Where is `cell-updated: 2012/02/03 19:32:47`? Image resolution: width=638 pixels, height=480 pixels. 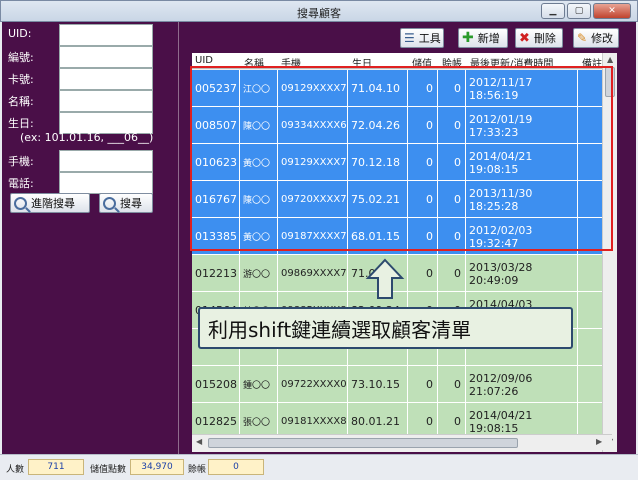
cell-updated: 2012/02/03 19:32:47 is located at coordinates (522, 236).